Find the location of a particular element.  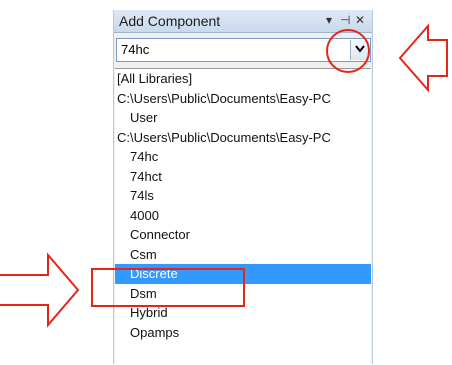

panel-title: Add Component is located at coordinates (170, 21).